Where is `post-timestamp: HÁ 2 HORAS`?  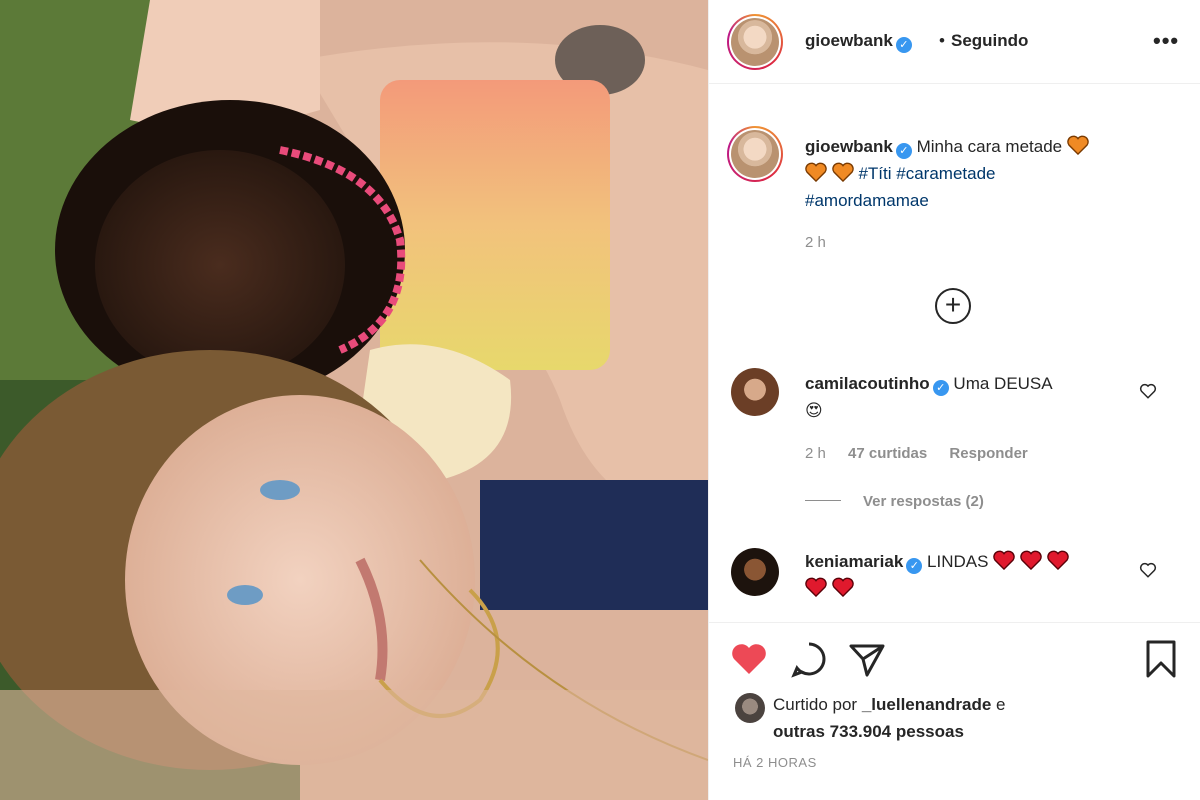 post-timestamp: HÁ 2 HORAS is located at coordinates (775, 762).